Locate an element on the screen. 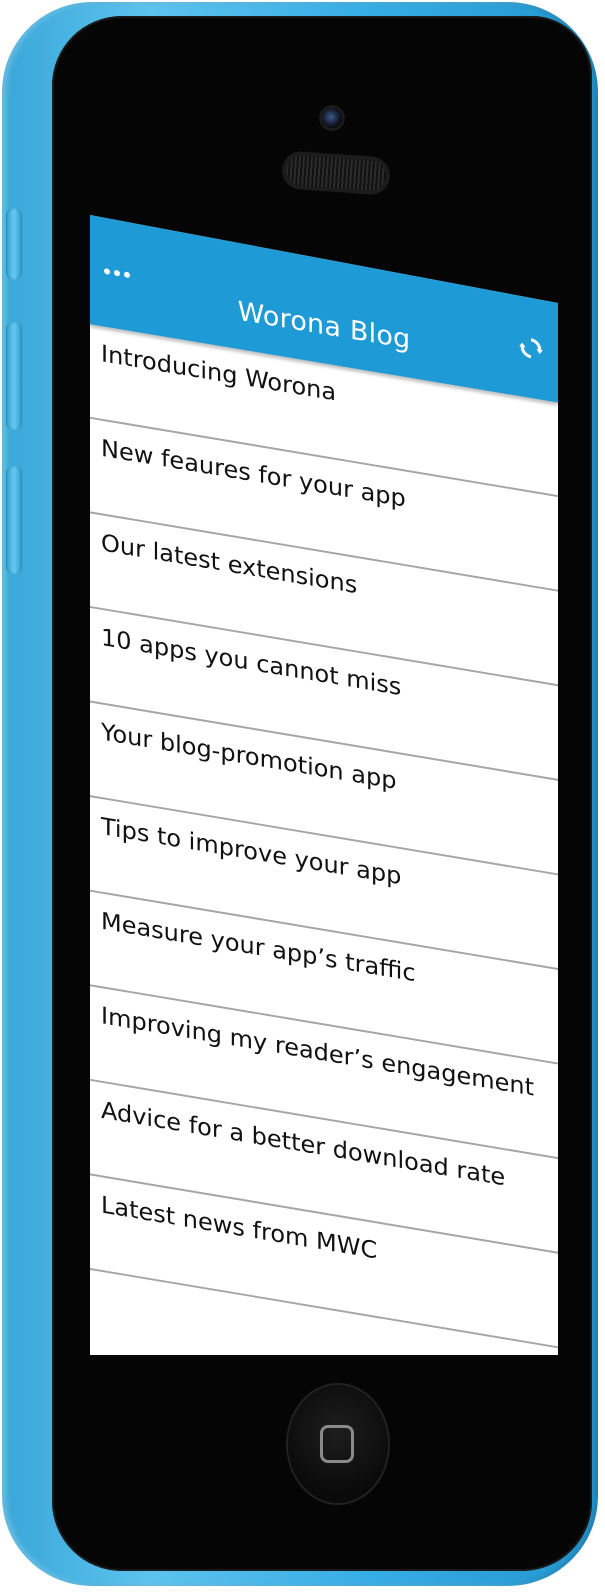 Image resolution: width=605 pixels, height=1592 pixels. volume-down-button is located at coordinates (14, 520).